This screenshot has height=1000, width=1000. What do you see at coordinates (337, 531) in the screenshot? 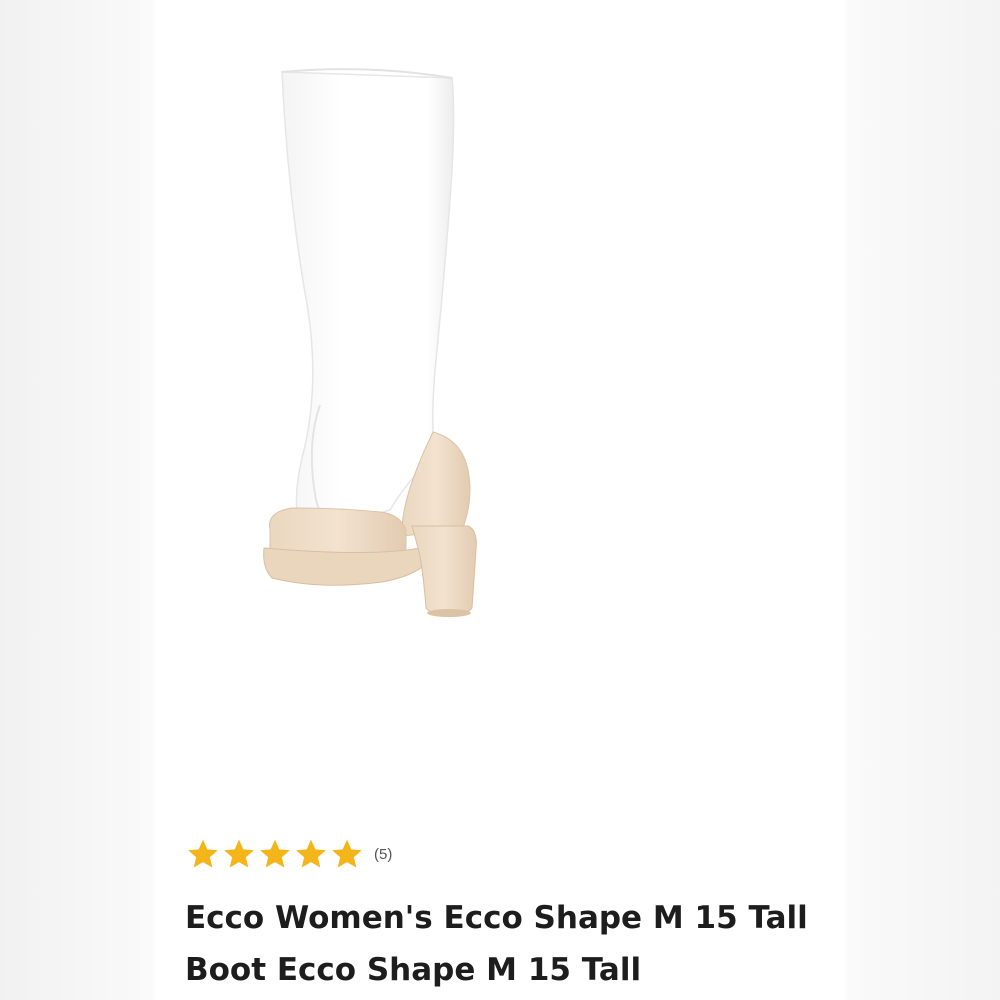
I see `boot-toe-cap` at bounding box center [337, 531].